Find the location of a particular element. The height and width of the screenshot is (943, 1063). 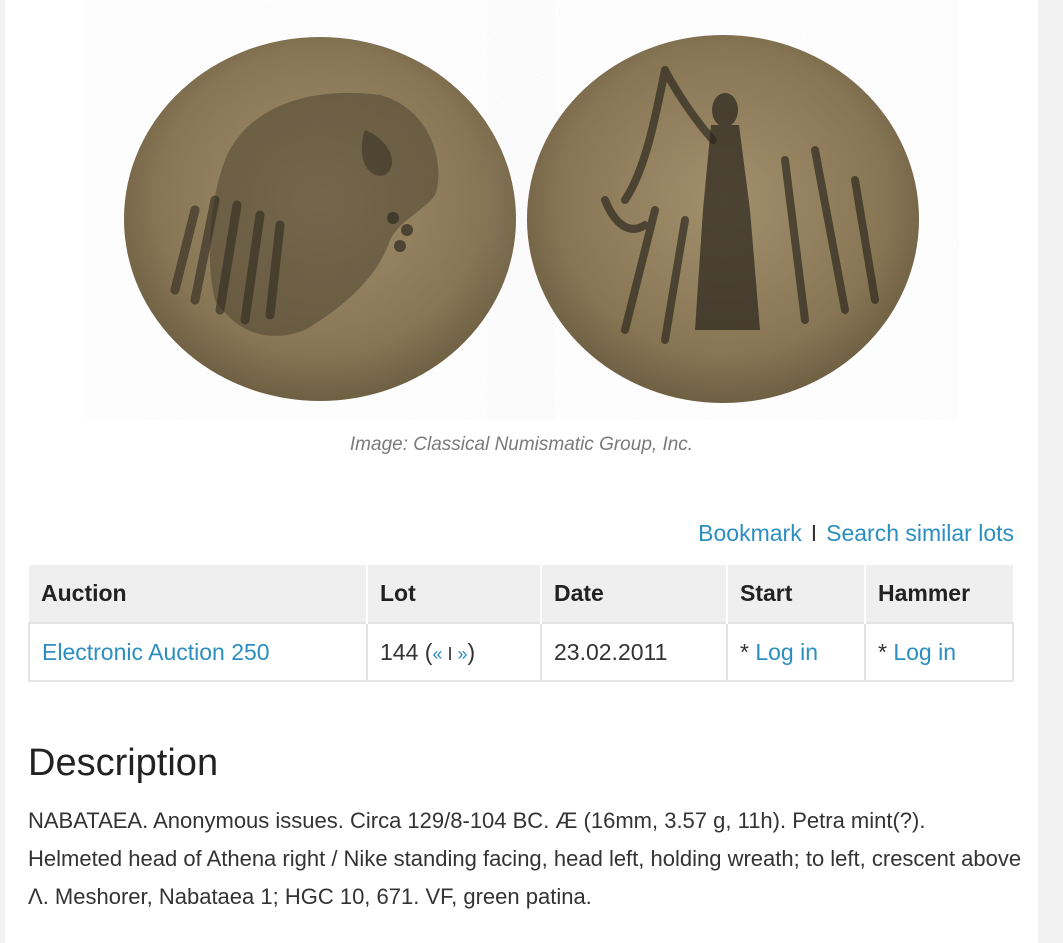

lot-nav-separator: I is located at coordinates (450, 653).